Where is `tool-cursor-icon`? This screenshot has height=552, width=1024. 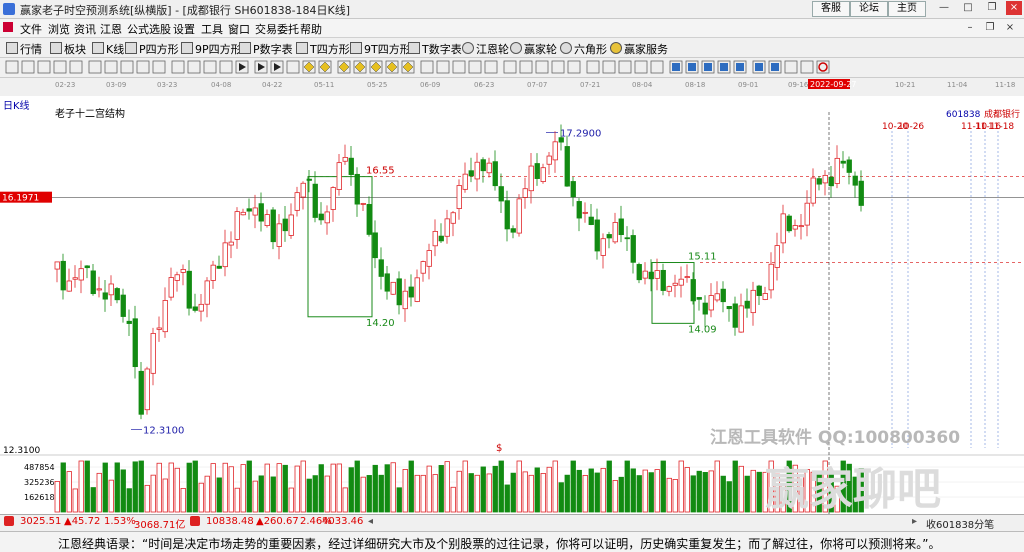
tool-cursor-icon is located at coordinates (459, 67).